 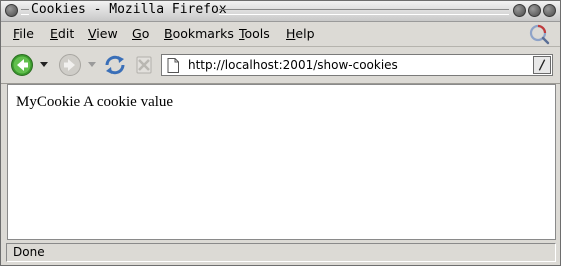 What do you see at coordinates (280, 34) in the screenshot?
I see `menu-bar: File Edit View Go Bookmarks Tools Help` at bounding box center [280, 34].